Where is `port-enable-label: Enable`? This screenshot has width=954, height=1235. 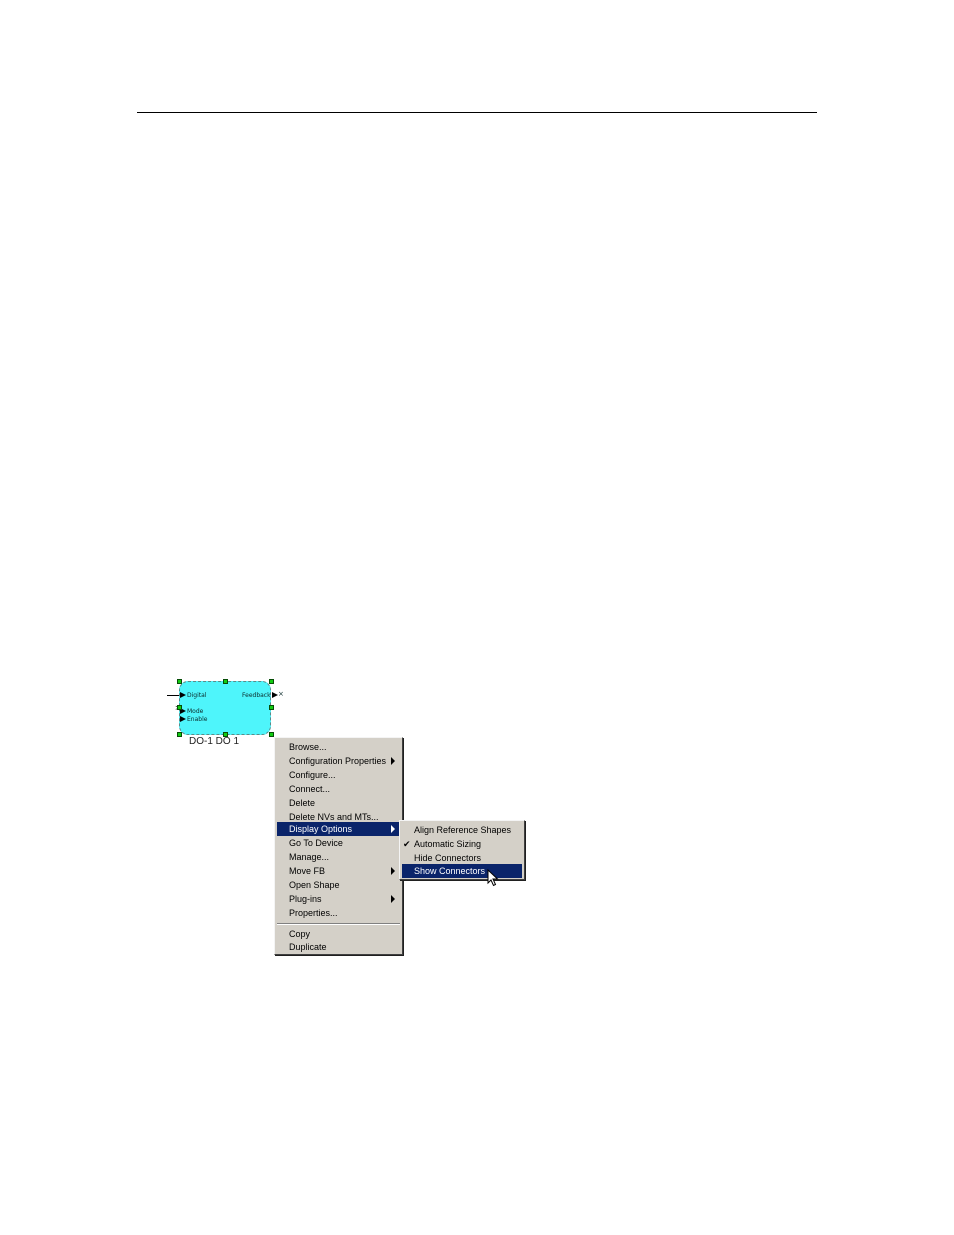 port-enable-label: Enable is located at coordinates (197, 719).